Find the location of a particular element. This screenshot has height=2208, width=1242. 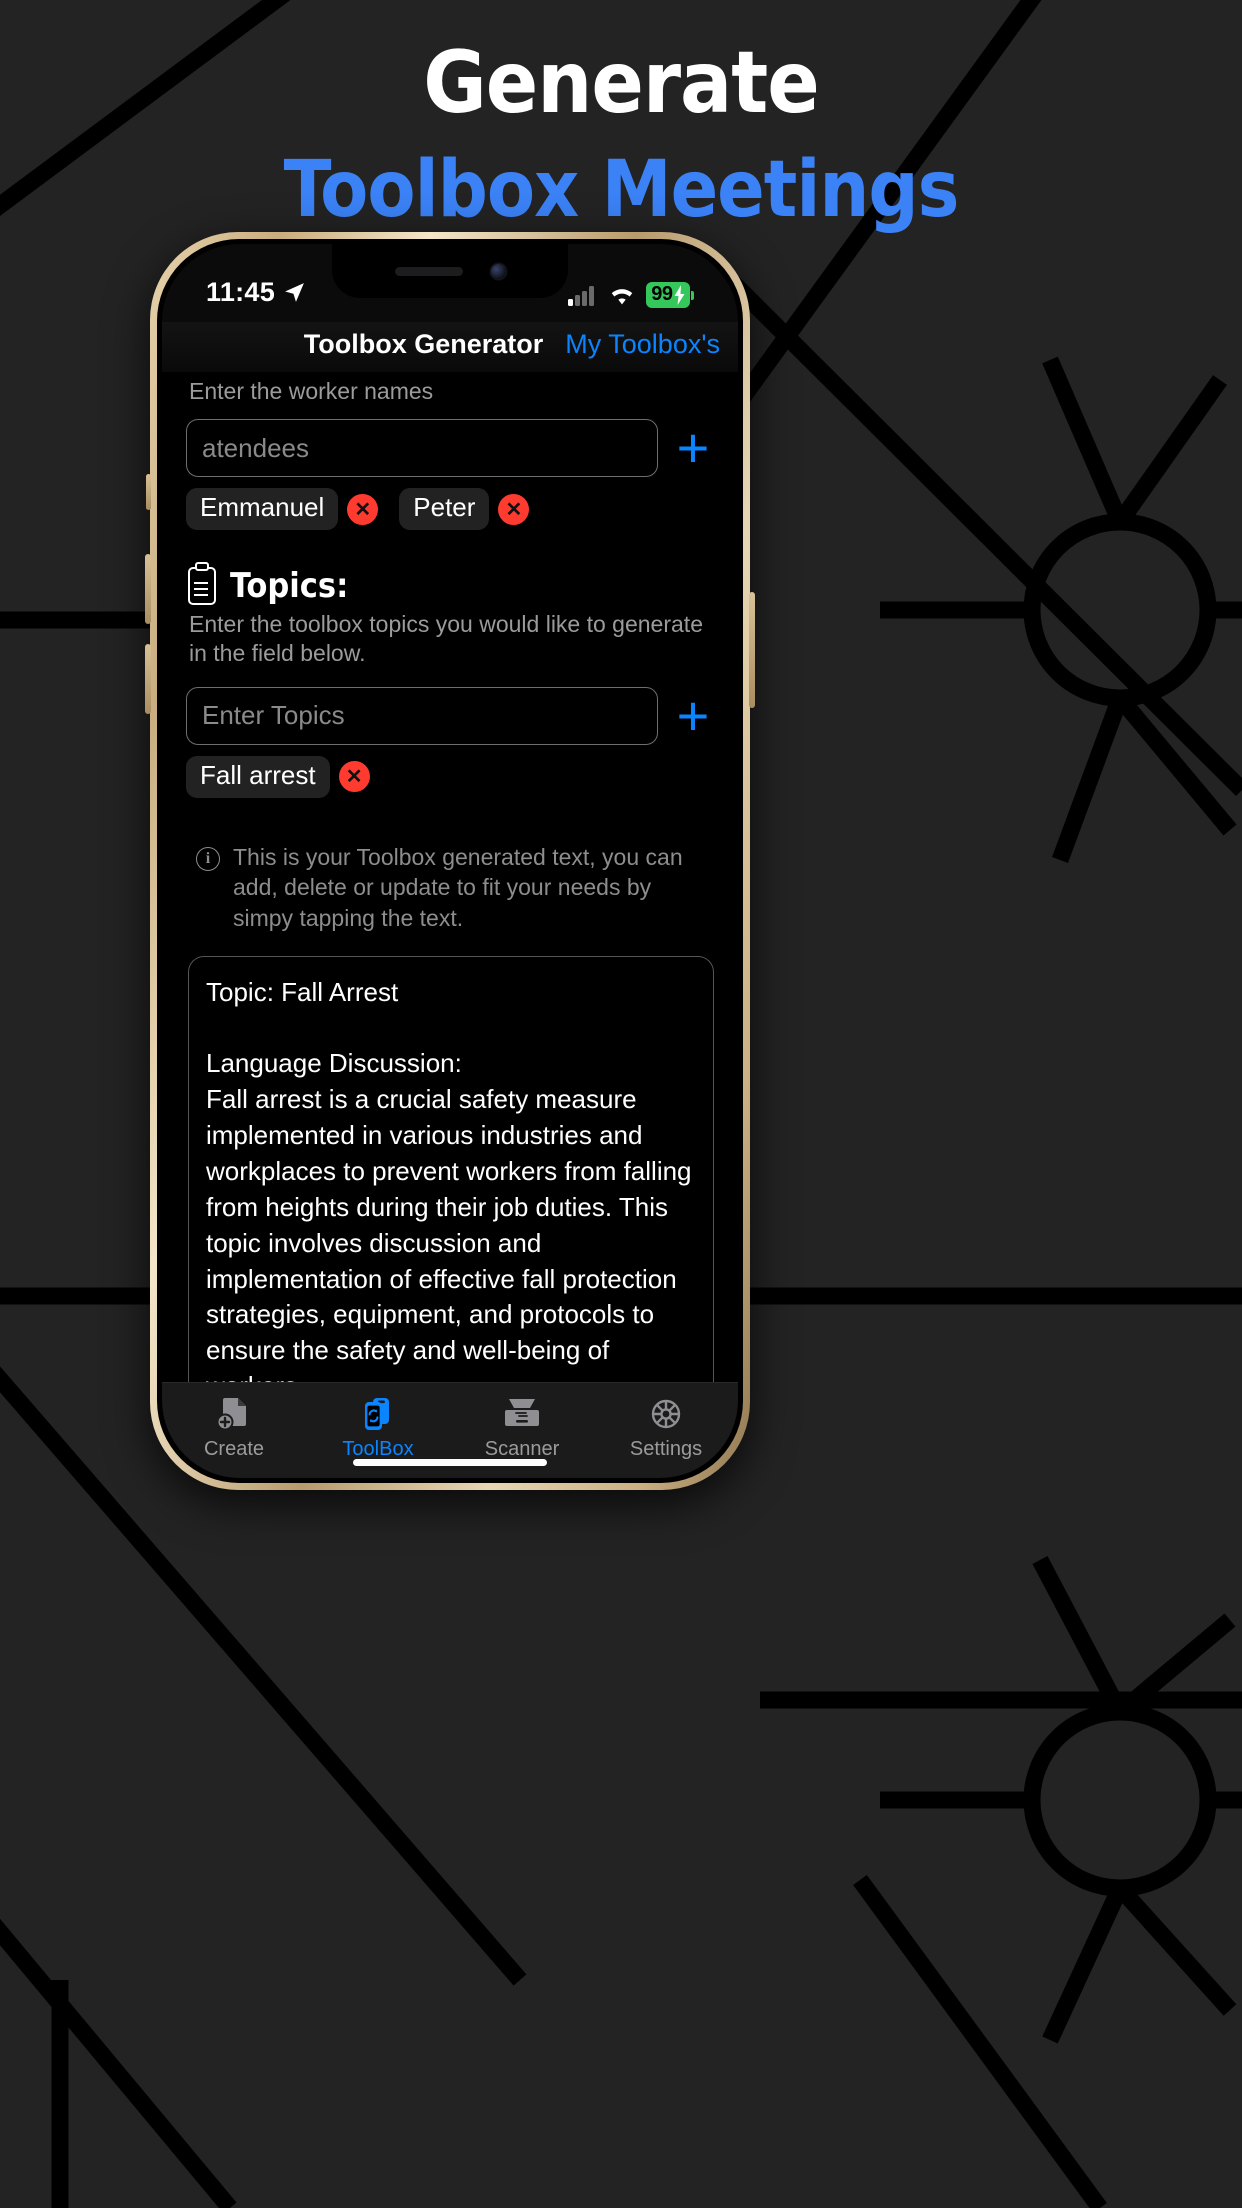

home-indicator is located at coordinates (450, 1462).